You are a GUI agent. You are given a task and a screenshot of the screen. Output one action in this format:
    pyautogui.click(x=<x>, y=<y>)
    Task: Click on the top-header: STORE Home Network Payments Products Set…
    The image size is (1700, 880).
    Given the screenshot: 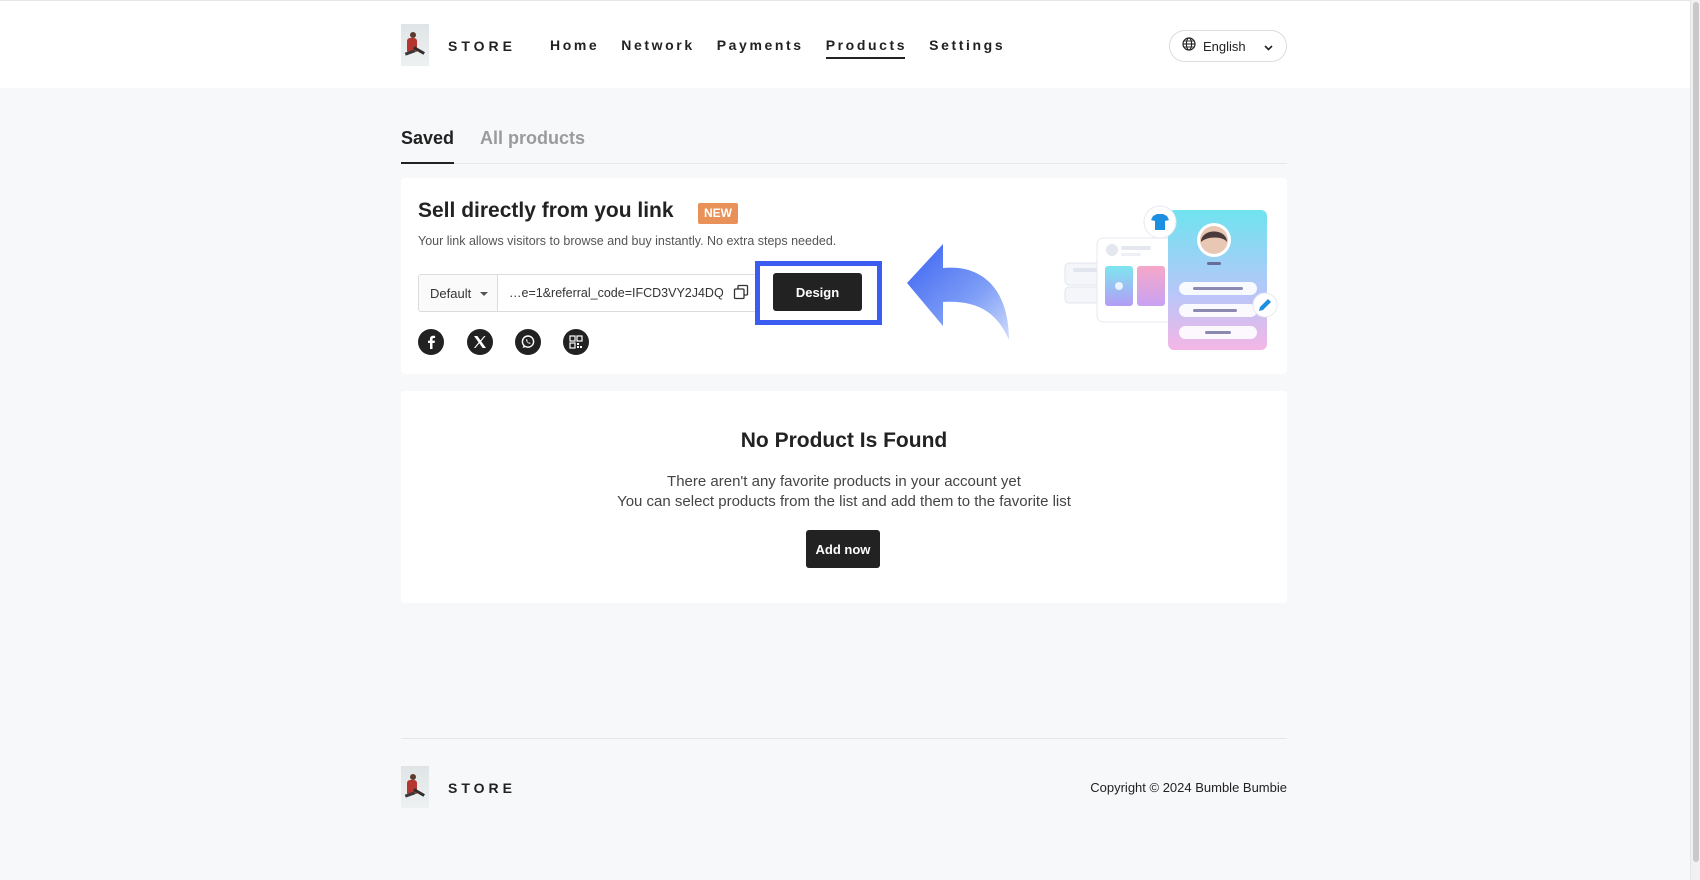 What is the action you would take?
    pyautogui.click(x=845, y=44)
    